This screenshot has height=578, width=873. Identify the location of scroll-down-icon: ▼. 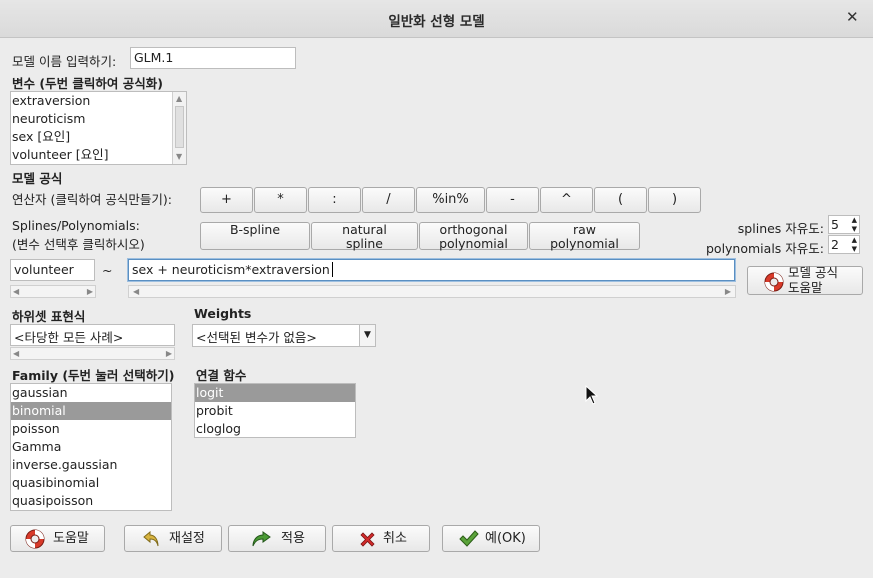
(179, 157).